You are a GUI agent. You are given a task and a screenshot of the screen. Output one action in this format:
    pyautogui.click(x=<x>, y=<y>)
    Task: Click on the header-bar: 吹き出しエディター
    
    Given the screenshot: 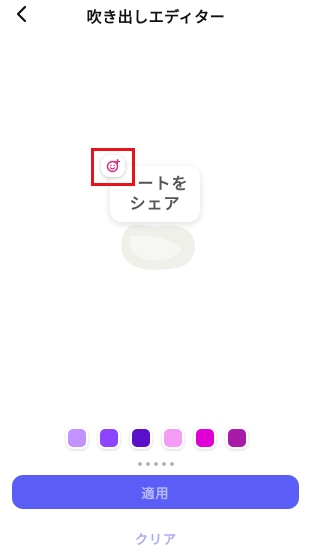 What is the action you would take?
    pyautogui.click(x=156, y=17)
    